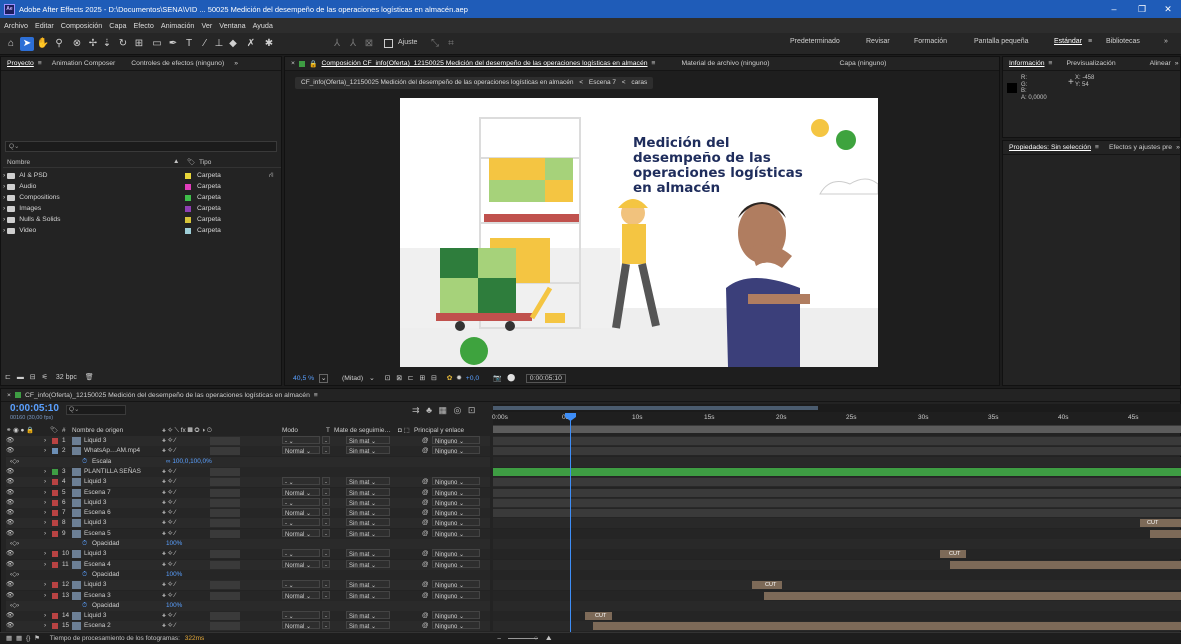 The image size is (1181, 644). What do you see at coordinates (451, 44) in the screenshot?
I see `snap-grid-icon: ⌗` at bounding box center [451, 44].